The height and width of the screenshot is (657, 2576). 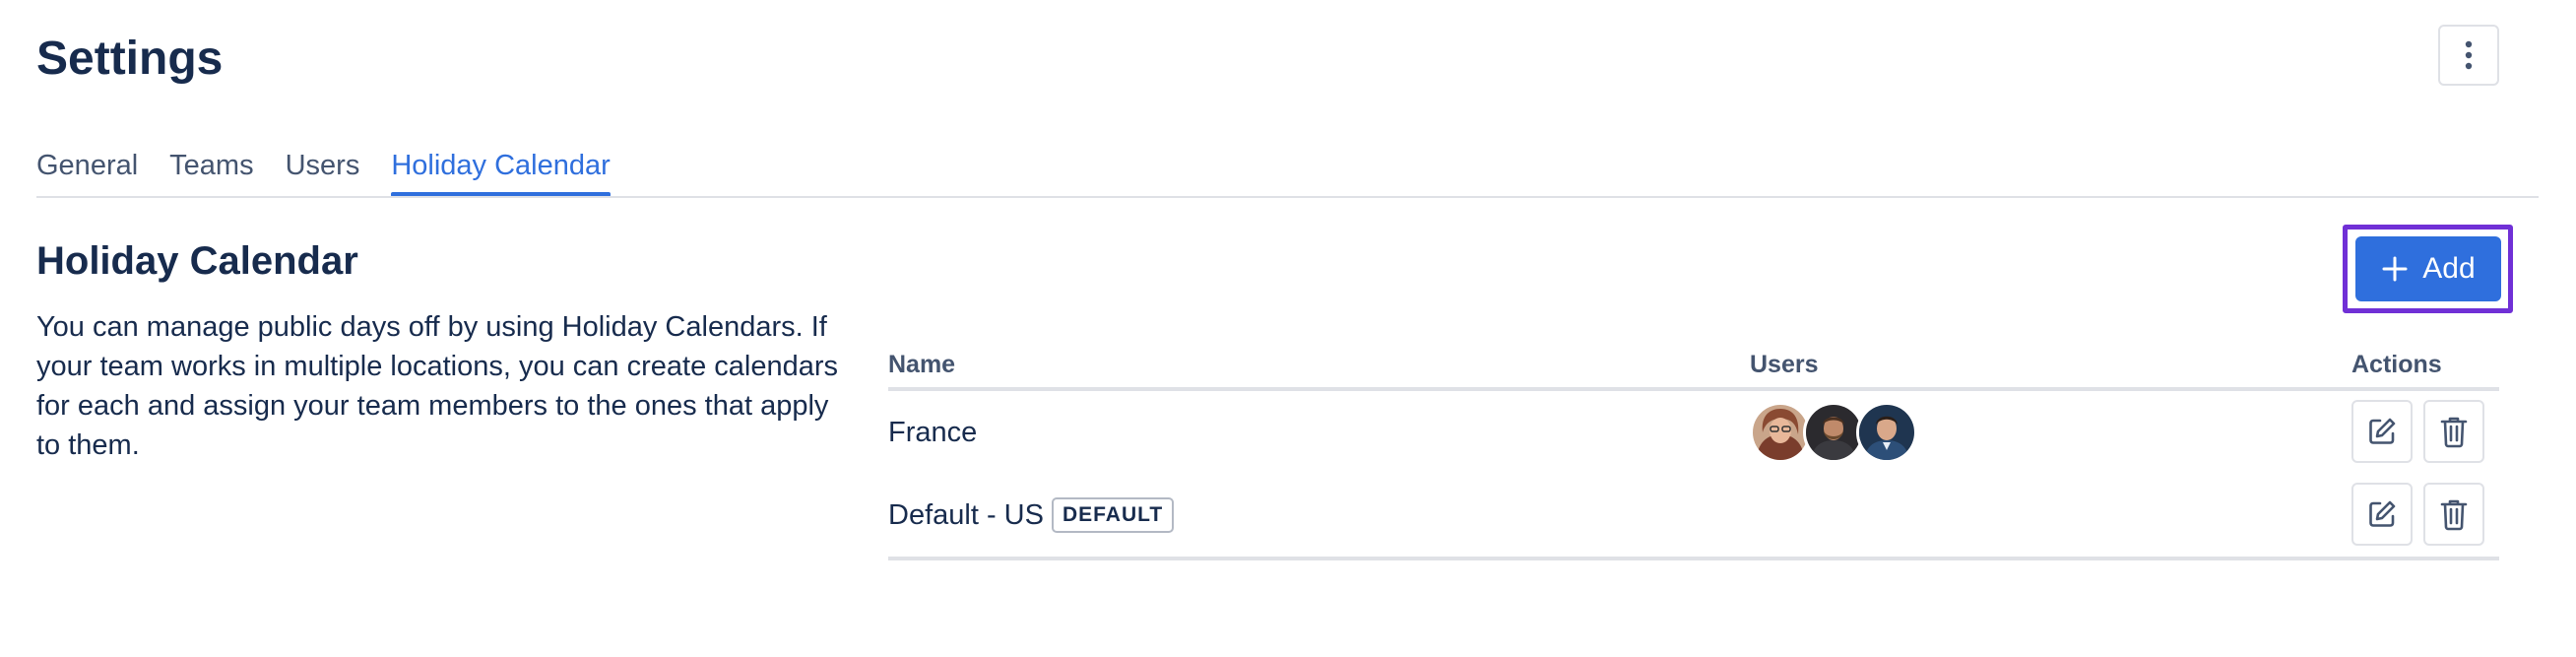 I want to click on more-options-button, so click(x=2468, y=56).